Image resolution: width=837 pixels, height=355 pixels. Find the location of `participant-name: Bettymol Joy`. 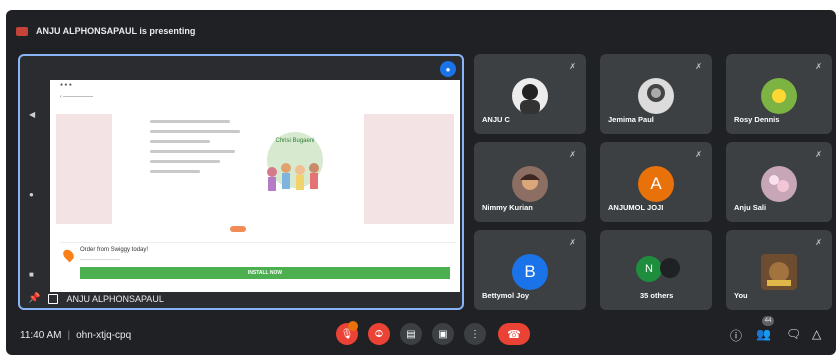

participant-name: Bettymol Joy is located at coordinates (506, 295).